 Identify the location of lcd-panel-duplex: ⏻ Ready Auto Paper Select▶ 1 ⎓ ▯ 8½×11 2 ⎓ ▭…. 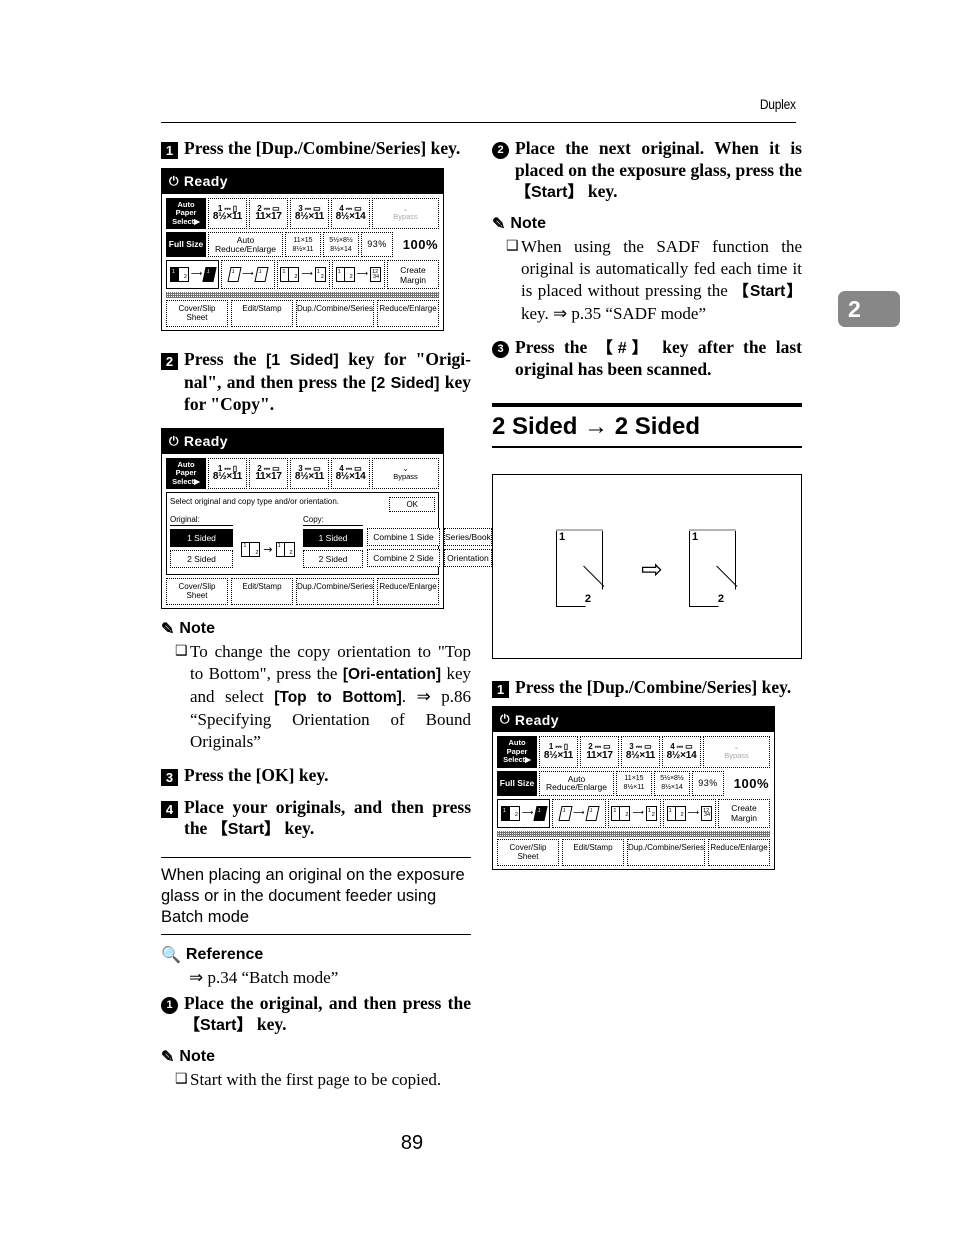
(326, 518).